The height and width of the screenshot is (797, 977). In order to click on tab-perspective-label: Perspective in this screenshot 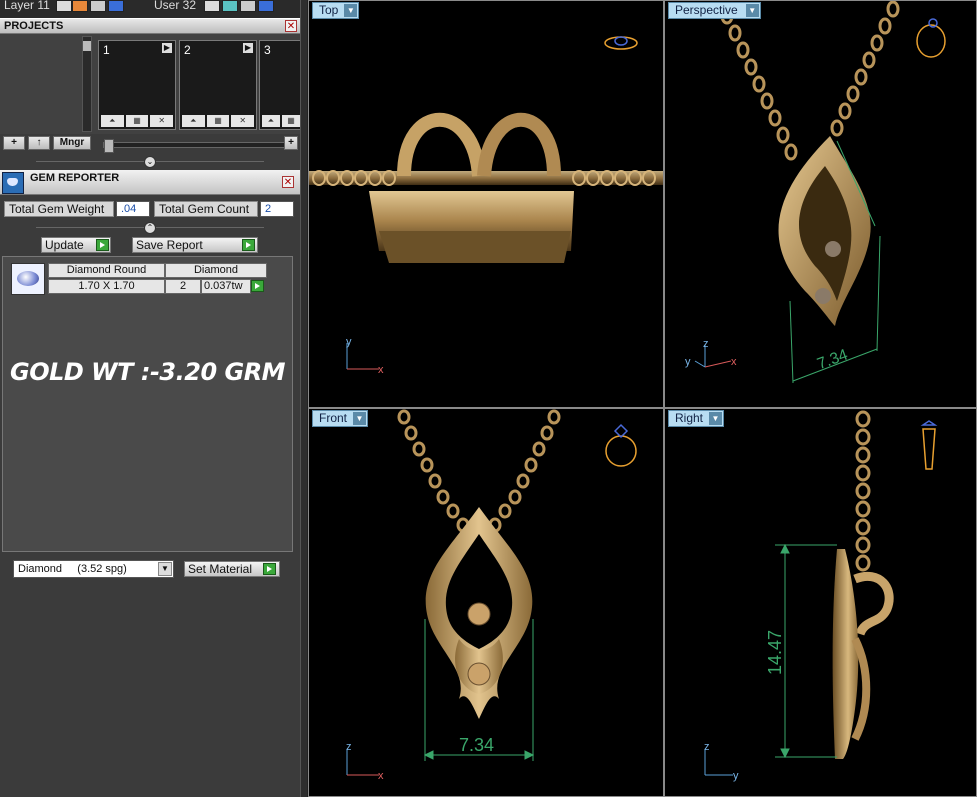, I will do `click(706, 10)`.